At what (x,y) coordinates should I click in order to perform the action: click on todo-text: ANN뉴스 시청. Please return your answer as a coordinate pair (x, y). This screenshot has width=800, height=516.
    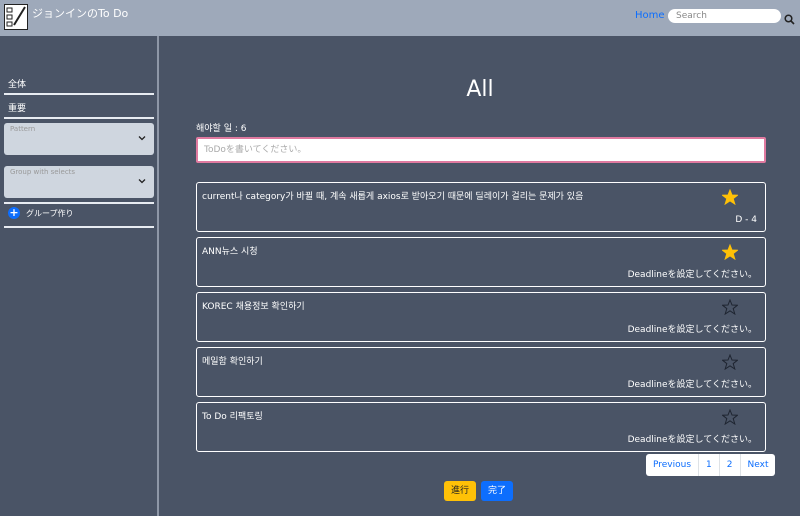
    Looking at the image, I should click on (230, 252).